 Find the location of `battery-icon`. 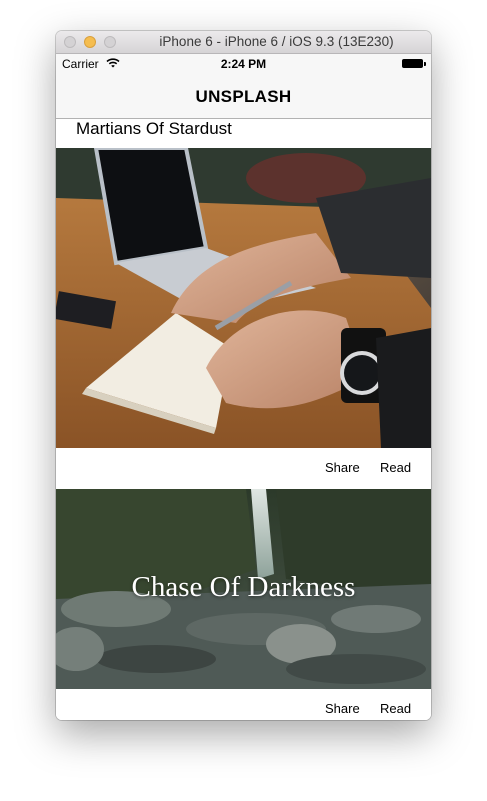

battery-icon is located at coordinates (414, 63).